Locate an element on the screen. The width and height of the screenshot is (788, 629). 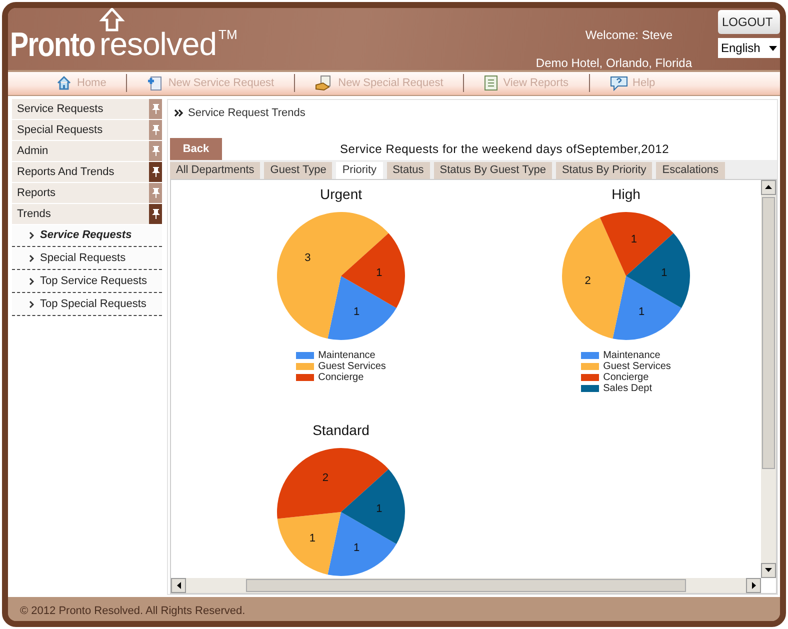
sidebar-item: Special Requests is located at coordinates (87, 130).